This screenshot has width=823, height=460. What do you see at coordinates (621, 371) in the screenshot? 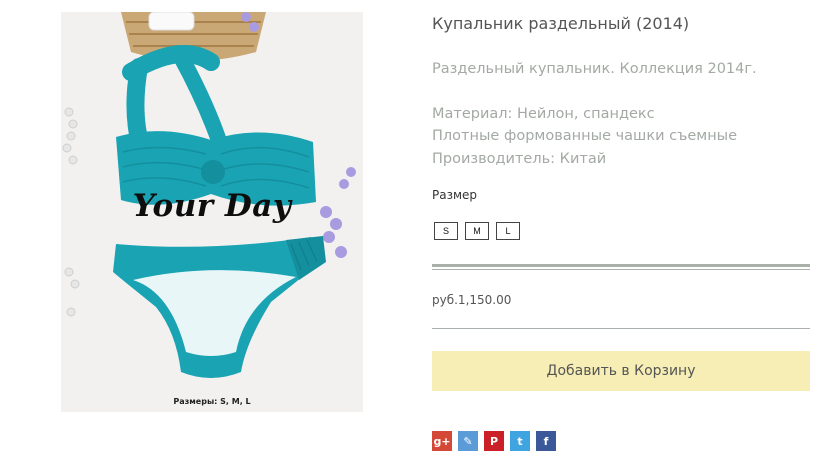
I see `add-to-cart-button: Добавить в Корзину` at bounding box center [621, 371].